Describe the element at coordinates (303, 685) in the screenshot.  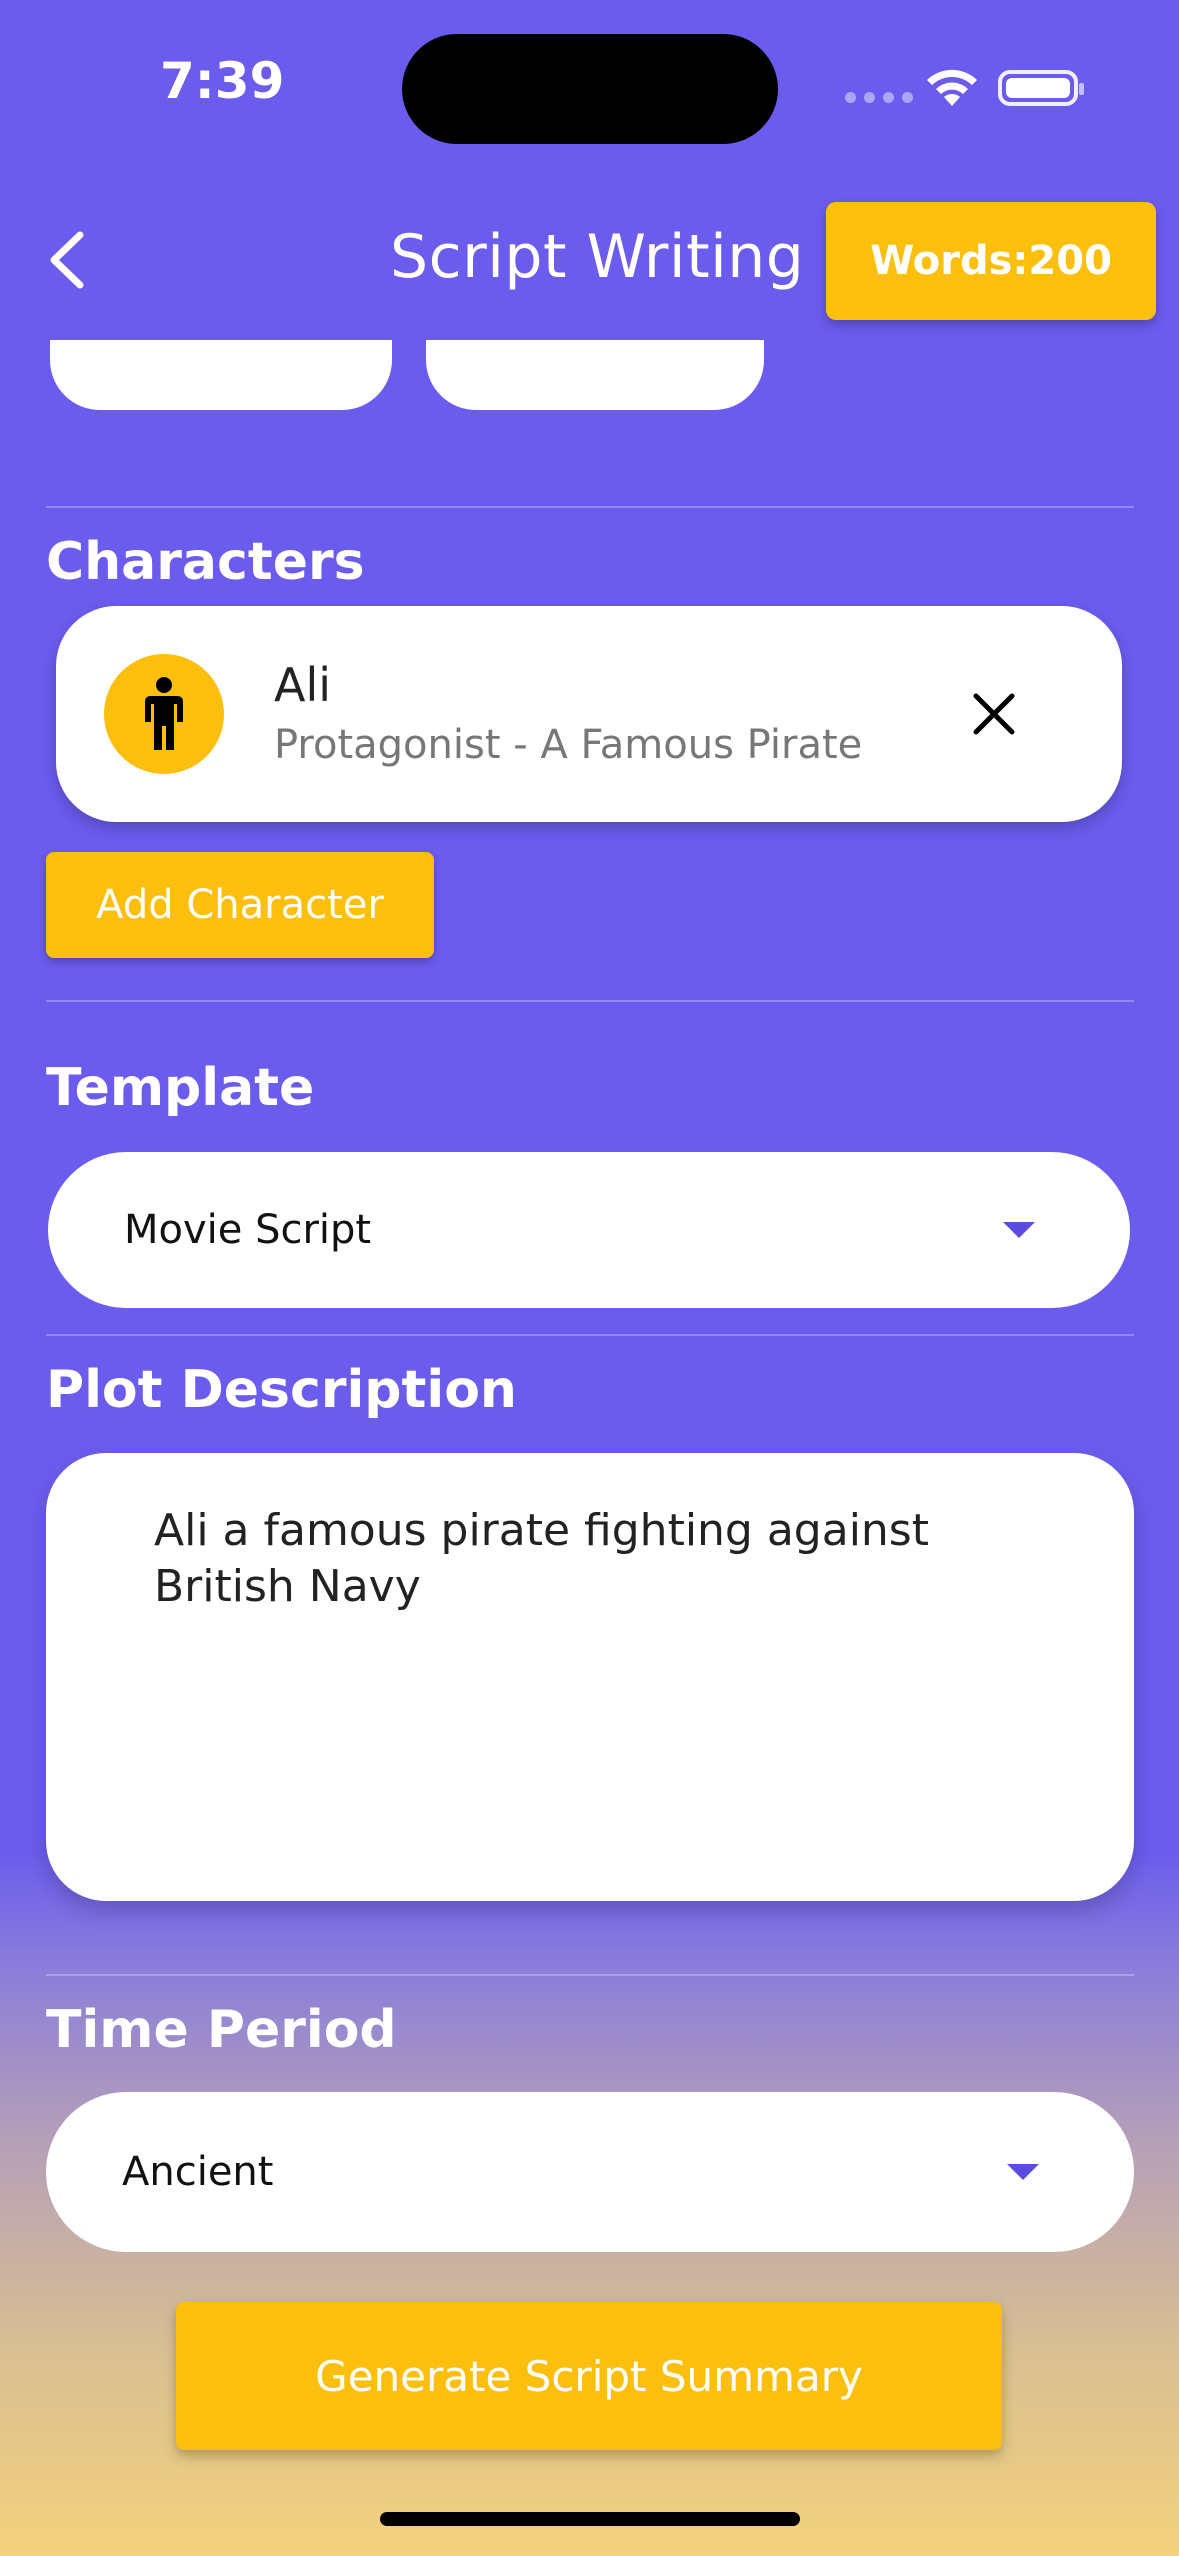
I see `character-name: Ali` at that location.